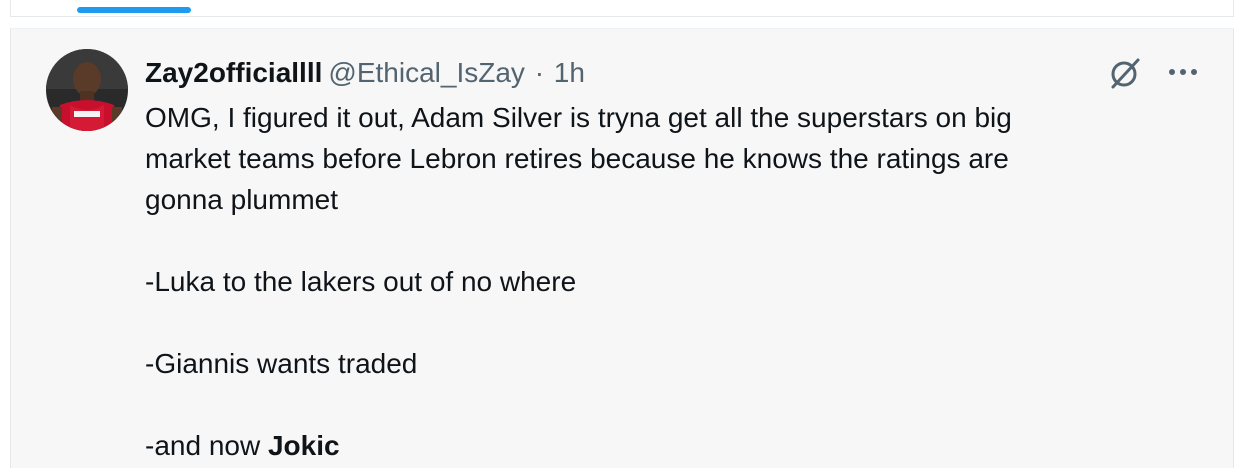 Image resolution: width=1242 pixels, height=468 pixels. What do you see at coordinates (1183, 72) in the screenshot?
I see `more-icon` at bounding box center [1183, 72].